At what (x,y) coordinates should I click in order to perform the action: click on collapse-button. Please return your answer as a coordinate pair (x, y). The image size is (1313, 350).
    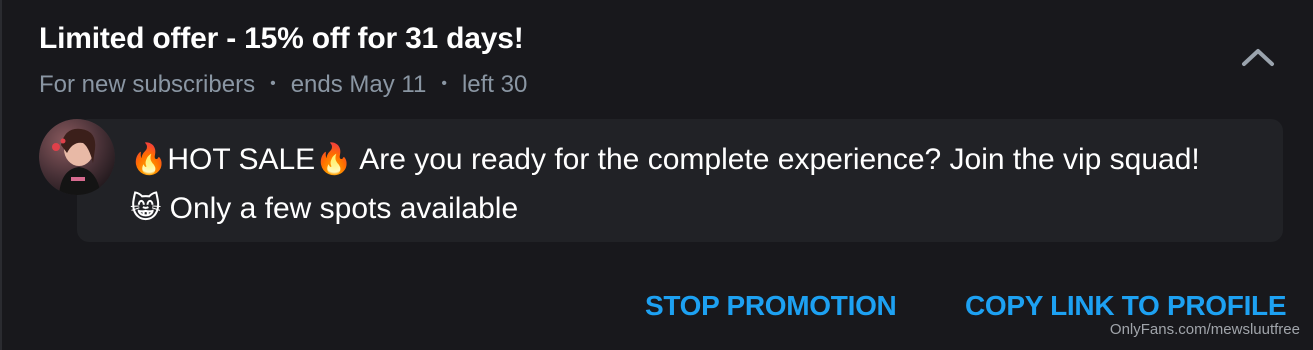
    Looking at the image, I should click on (1258, 56).